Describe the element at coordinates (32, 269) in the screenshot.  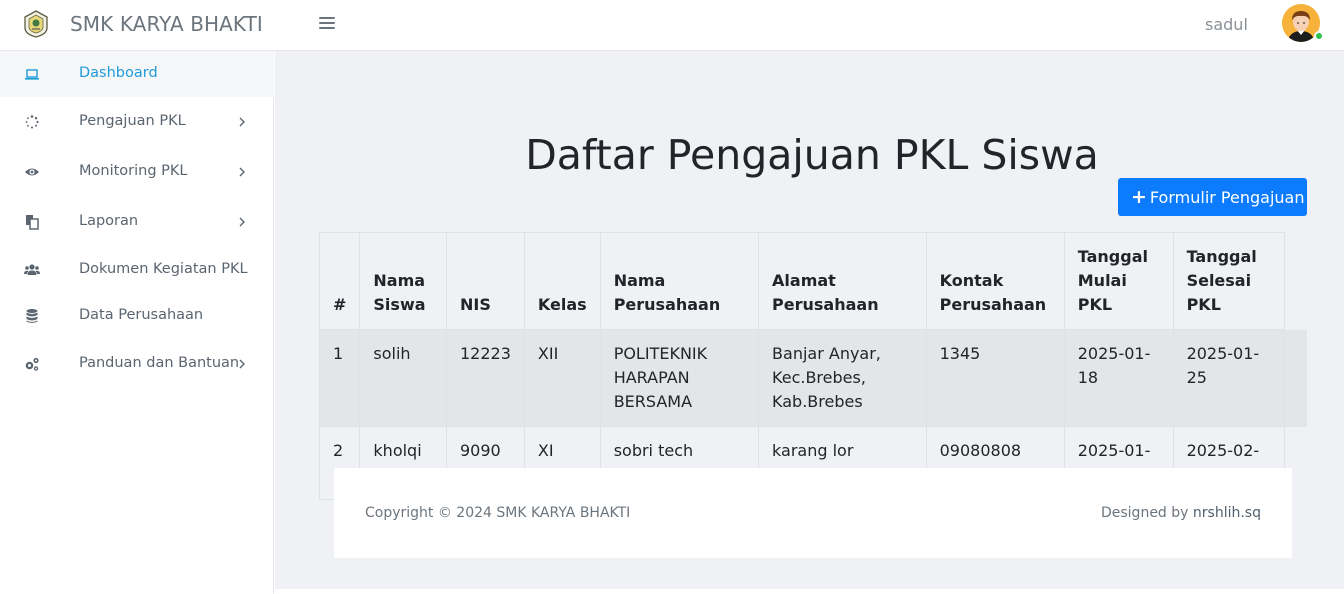
I see `users-icon` at that location.